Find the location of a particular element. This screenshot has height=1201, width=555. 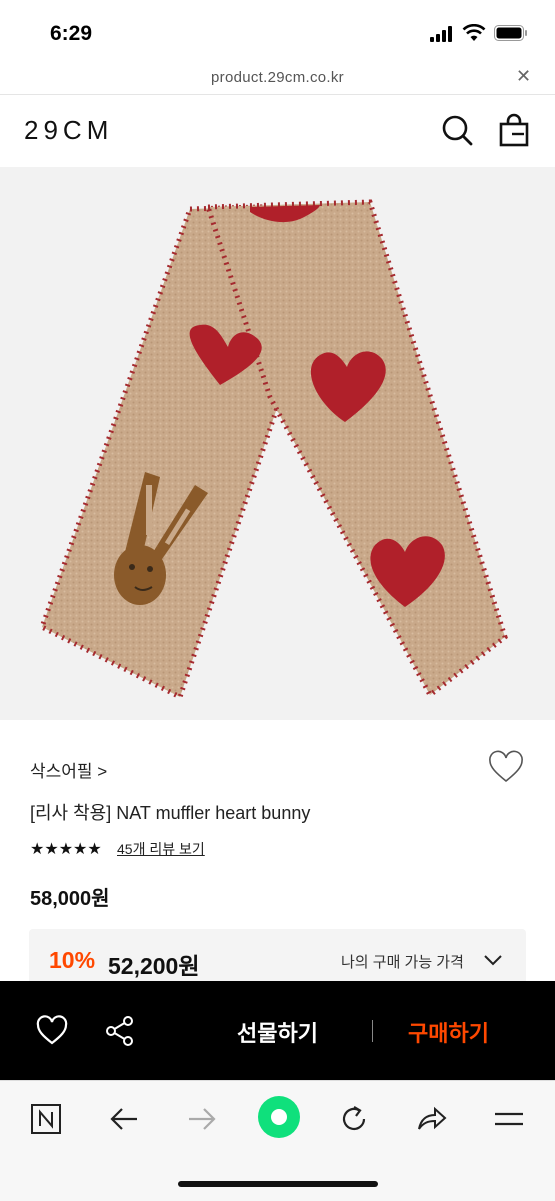

buy-button: 구매하기 is located at coordinates (448, 1032).